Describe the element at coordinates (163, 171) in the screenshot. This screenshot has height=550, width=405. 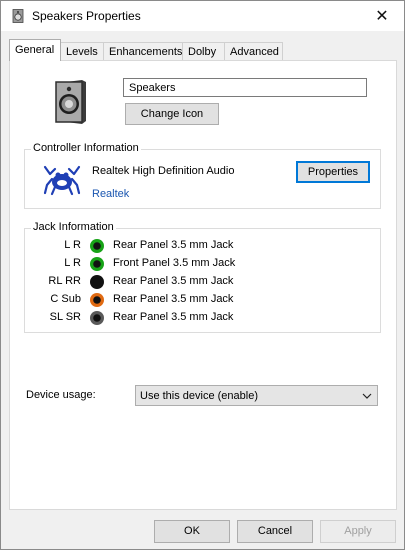
I see `controller-name: Realtek High Definition Audio` at that location.